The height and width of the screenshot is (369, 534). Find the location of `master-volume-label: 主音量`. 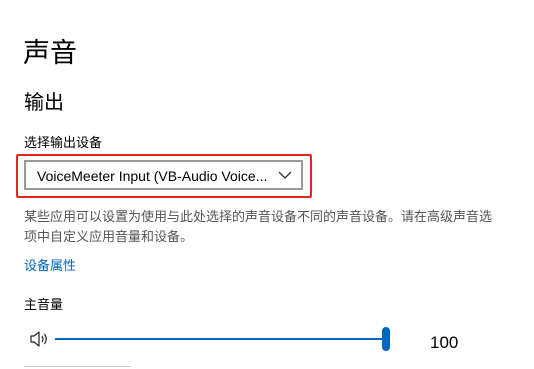

master-volume-label: 主音量 is located at coordinates (44, 305).